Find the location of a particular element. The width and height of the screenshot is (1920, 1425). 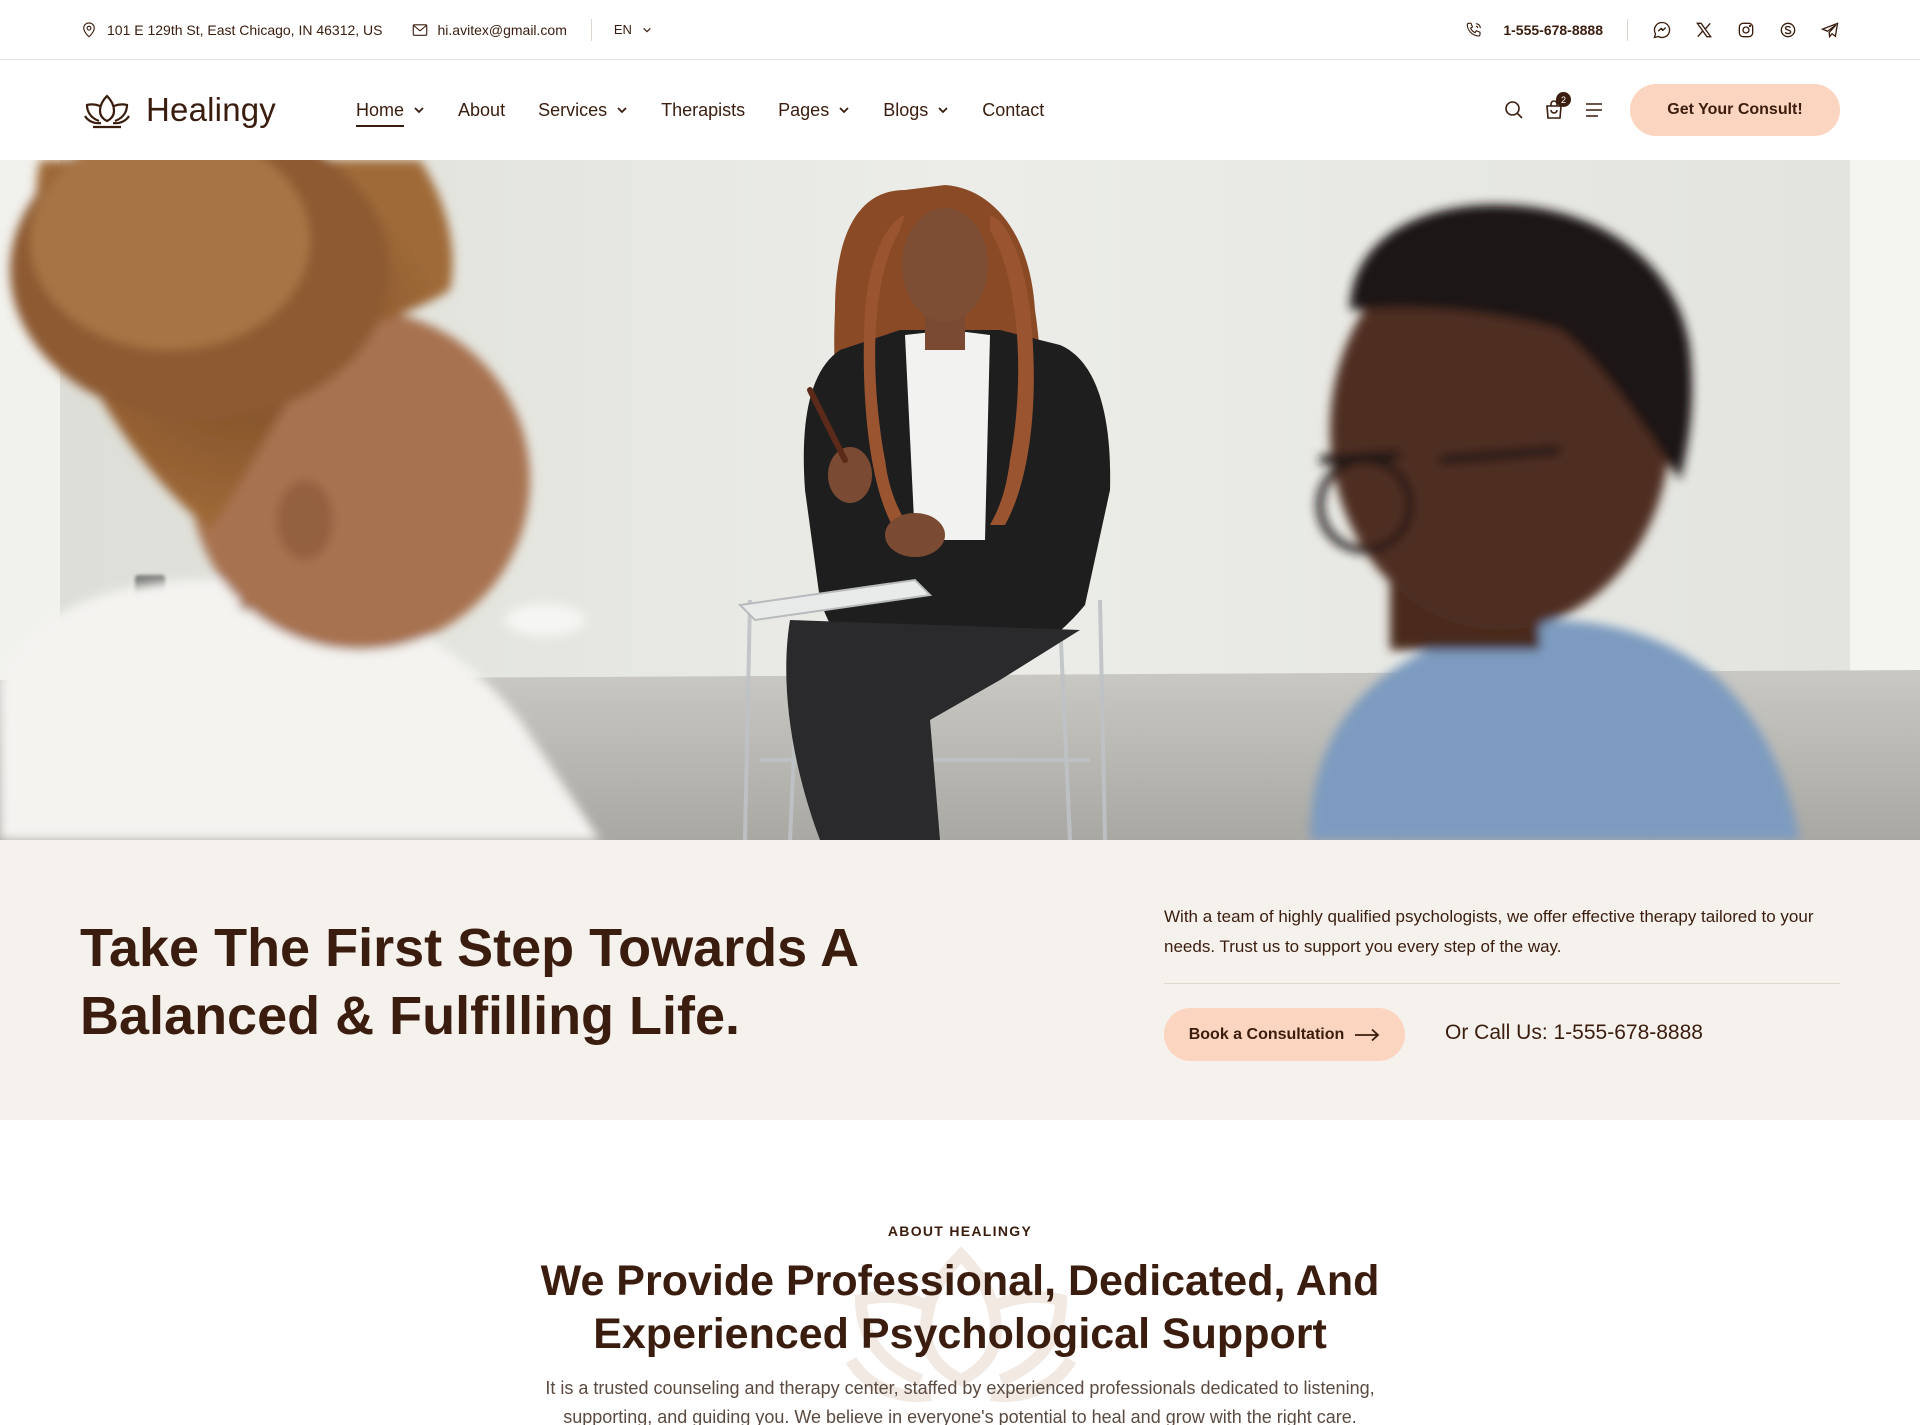

cart-button: 2 is located at coordinates (1556, 107).